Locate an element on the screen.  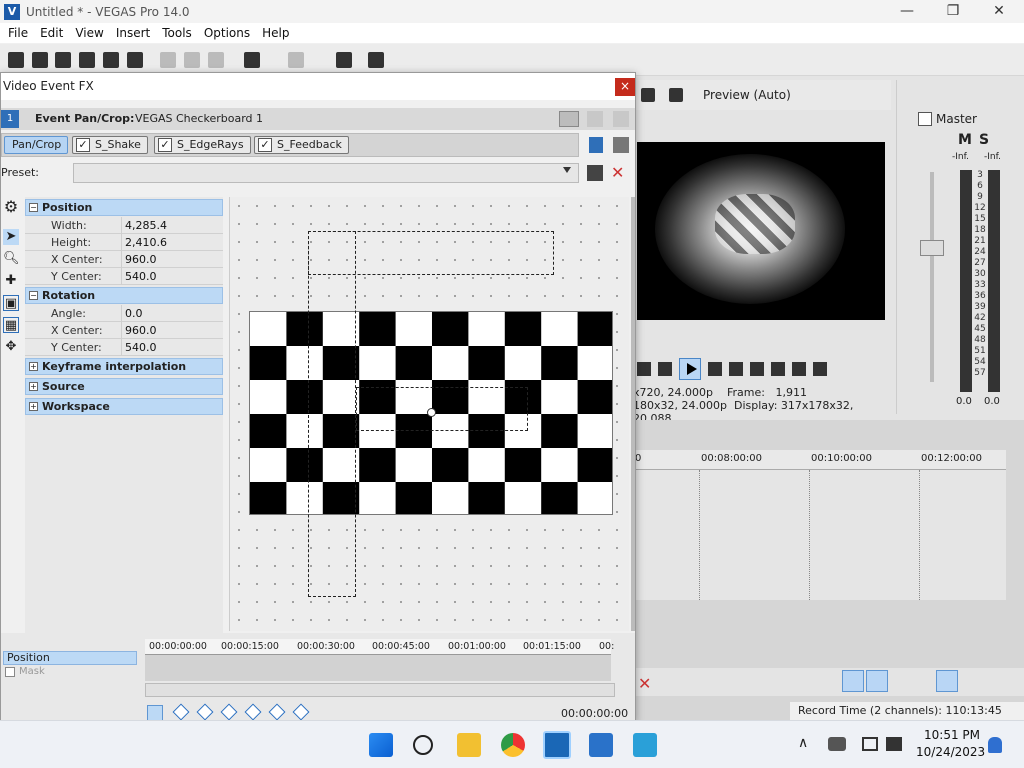
play-from-start-icon is located at coordinates (665, 369).